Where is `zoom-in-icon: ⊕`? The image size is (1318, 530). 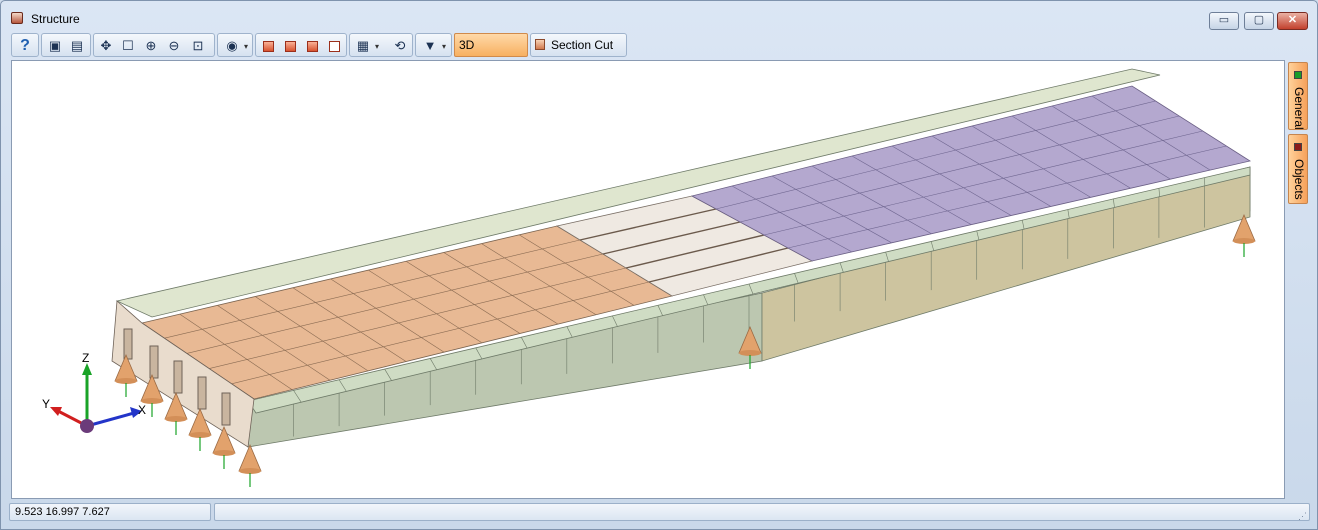 zoom-in-icon: ⊕ is located at coordinates (151, 45).